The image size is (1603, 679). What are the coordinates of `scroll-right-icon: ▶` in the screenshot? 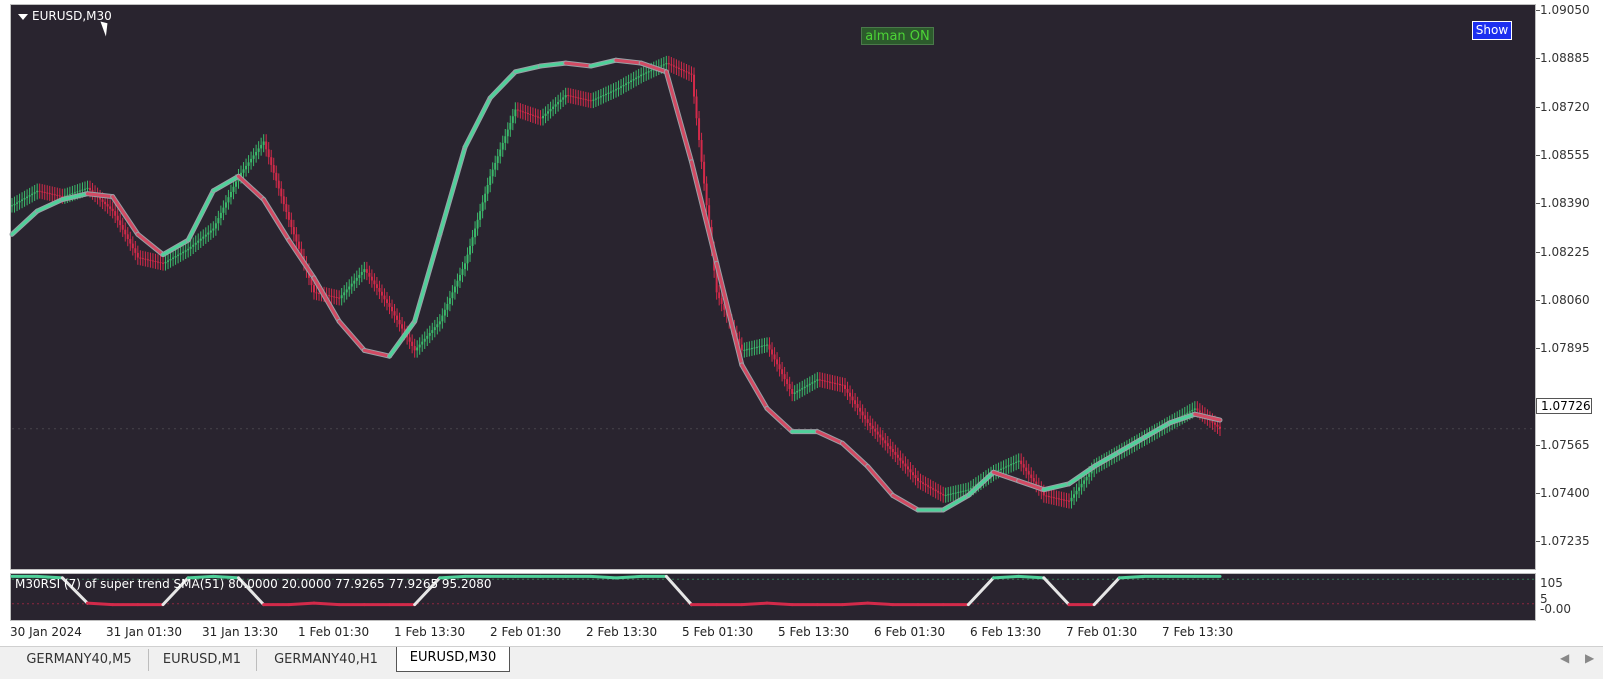 It's located at (1589, 658).